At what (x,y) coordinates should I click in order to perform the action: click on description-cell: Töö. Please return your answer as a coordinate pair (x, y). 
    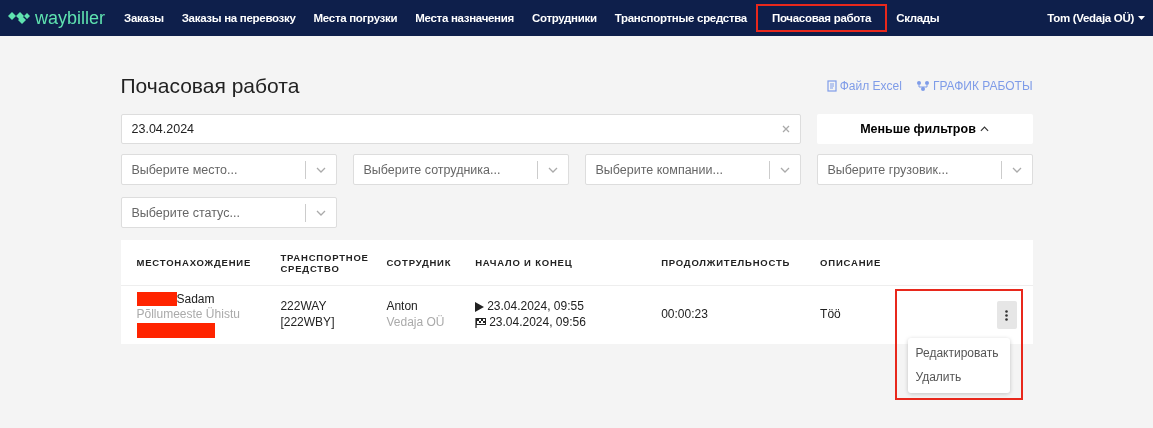
    Looking at the image, I should click on (854, 314).